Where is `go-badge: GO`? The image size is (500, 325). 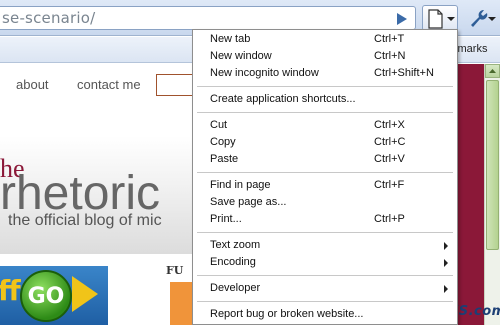 go-badge: GO is located at coordinates (46, 296).